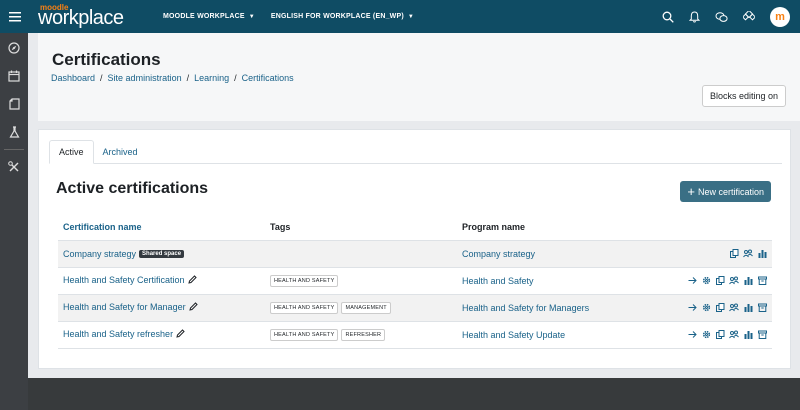  What do you see at coordinates (209, 16) in the screenshot?
I see `menu-tenant: MOODLE WORKPLACE ▼` at bounding box center [209, 16].